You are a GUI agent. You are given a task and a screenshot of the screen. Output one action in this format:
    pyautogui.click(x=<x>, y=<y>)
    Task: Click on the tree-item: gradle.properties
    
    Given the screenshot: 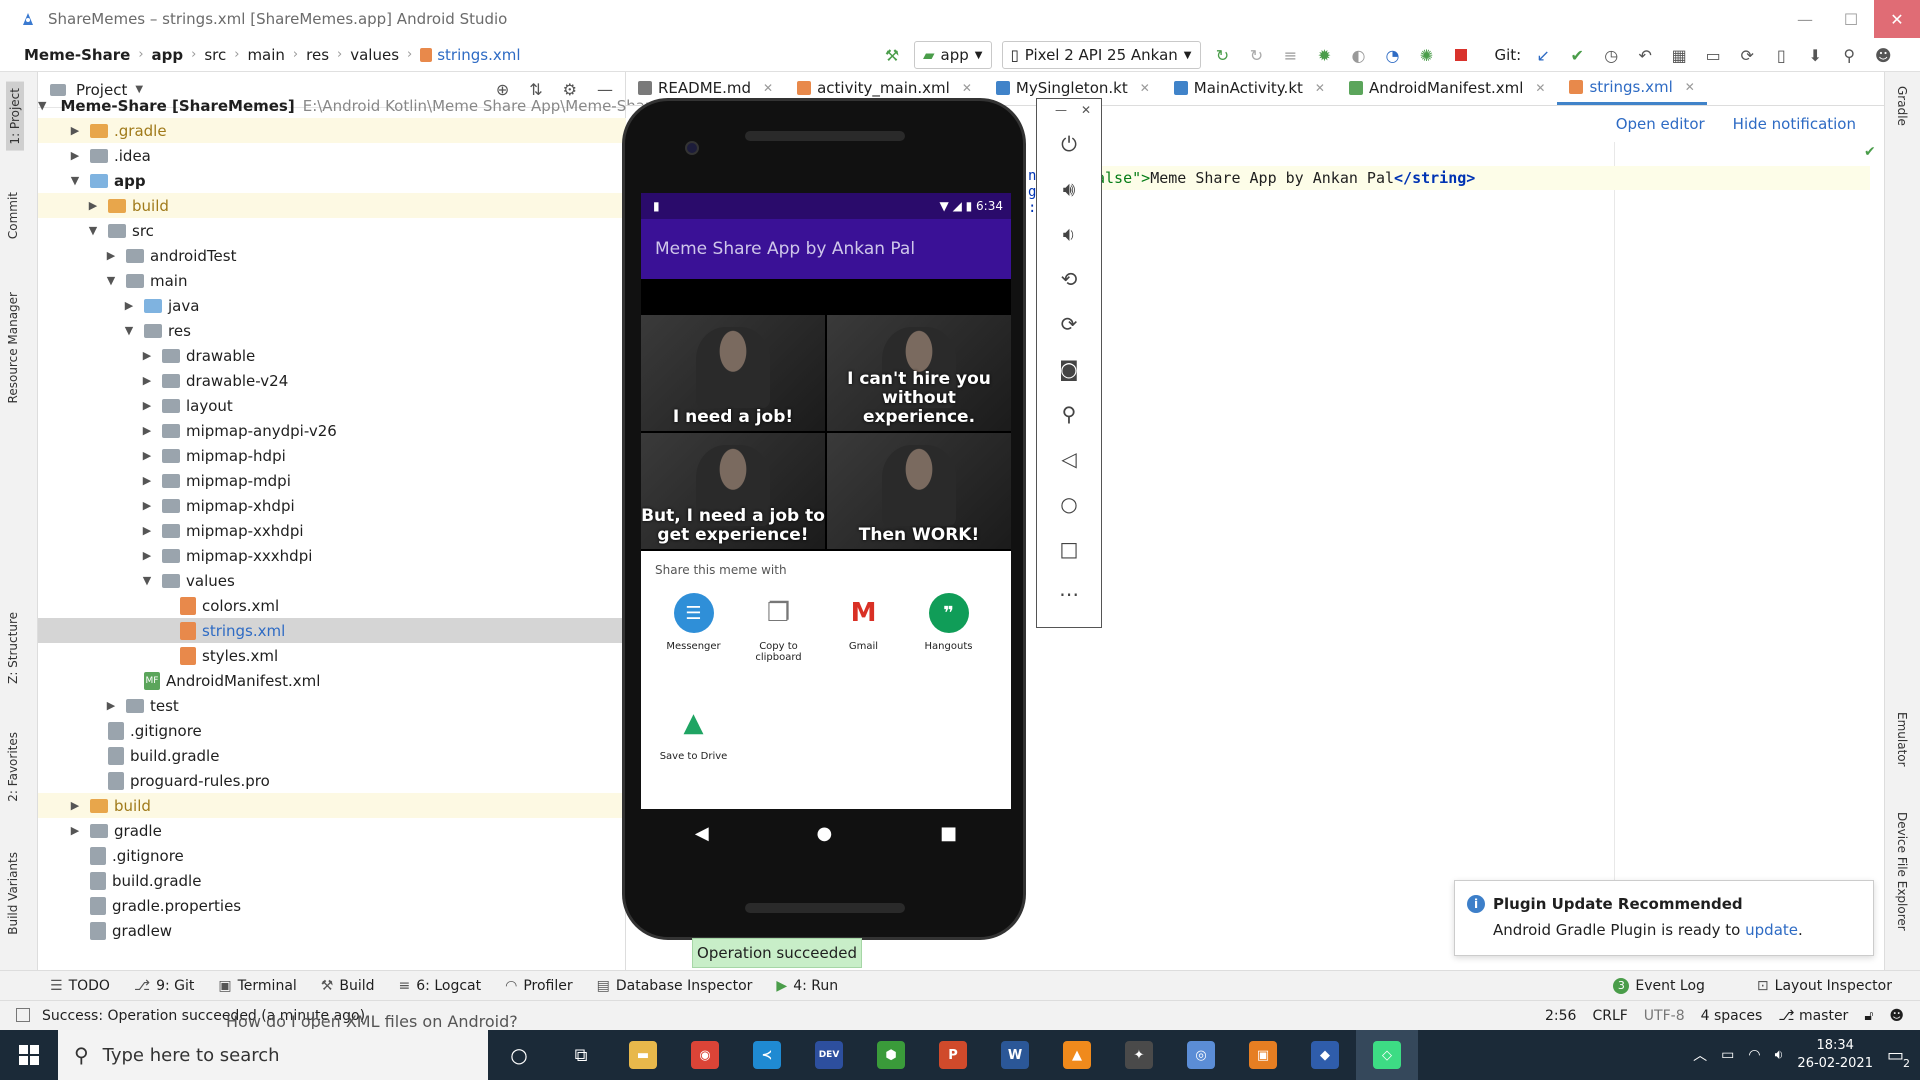 What is the action you would take?
    pyautogui.click(x=332, y=905)
    